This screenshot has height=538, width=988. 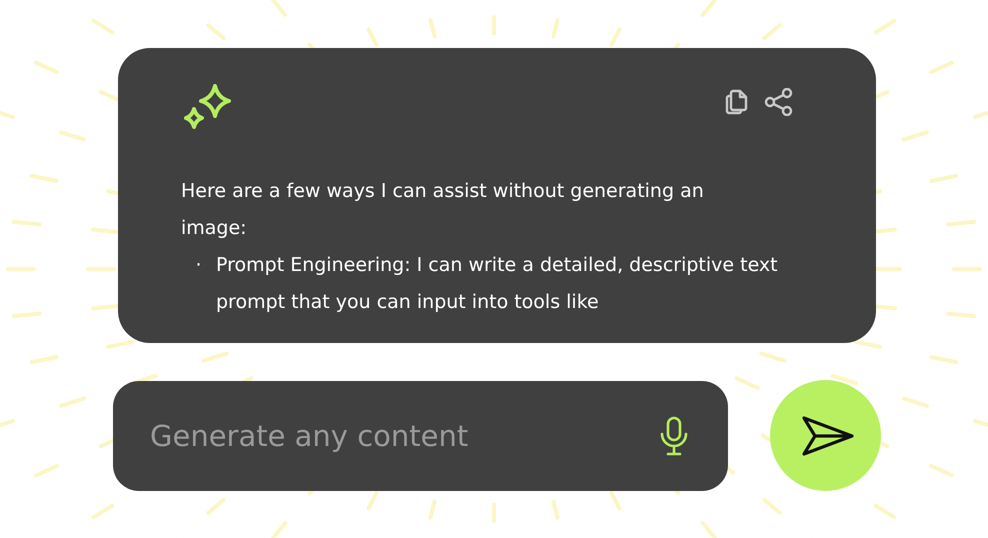 I want to click on prompt-box: Generate any content, so click(x=420, y=435).